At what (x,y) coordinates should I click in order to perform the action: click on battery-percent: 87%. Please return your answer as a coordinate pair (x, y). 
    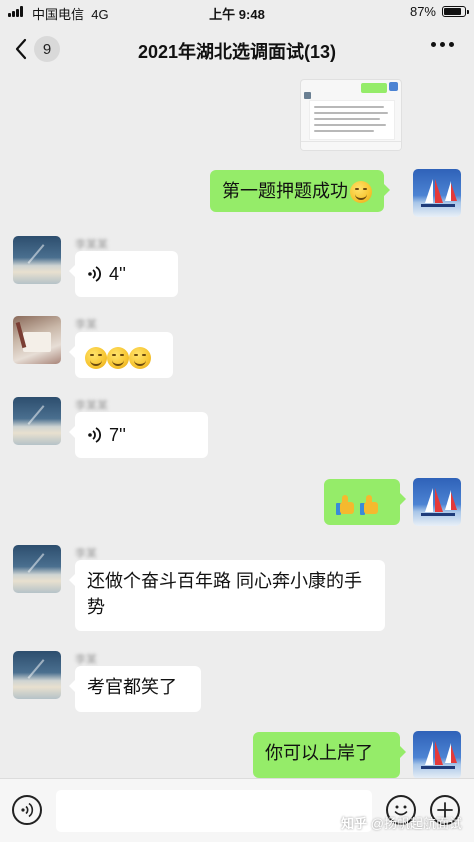
    Looking at the image, I should click on (422, 11).